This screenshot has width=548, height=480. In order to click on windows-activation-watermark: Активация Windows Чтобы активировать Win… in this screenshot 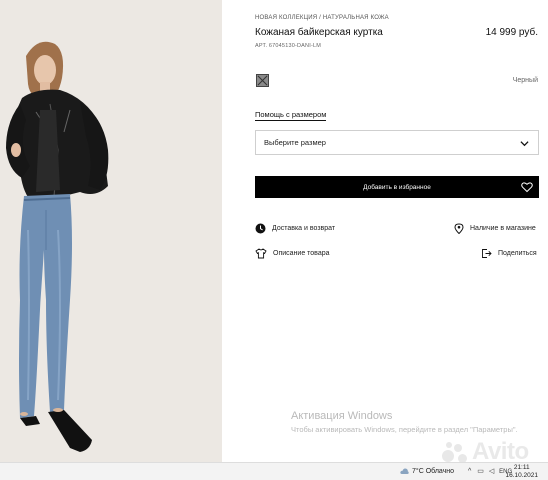, I will do `click(404, 422)`.